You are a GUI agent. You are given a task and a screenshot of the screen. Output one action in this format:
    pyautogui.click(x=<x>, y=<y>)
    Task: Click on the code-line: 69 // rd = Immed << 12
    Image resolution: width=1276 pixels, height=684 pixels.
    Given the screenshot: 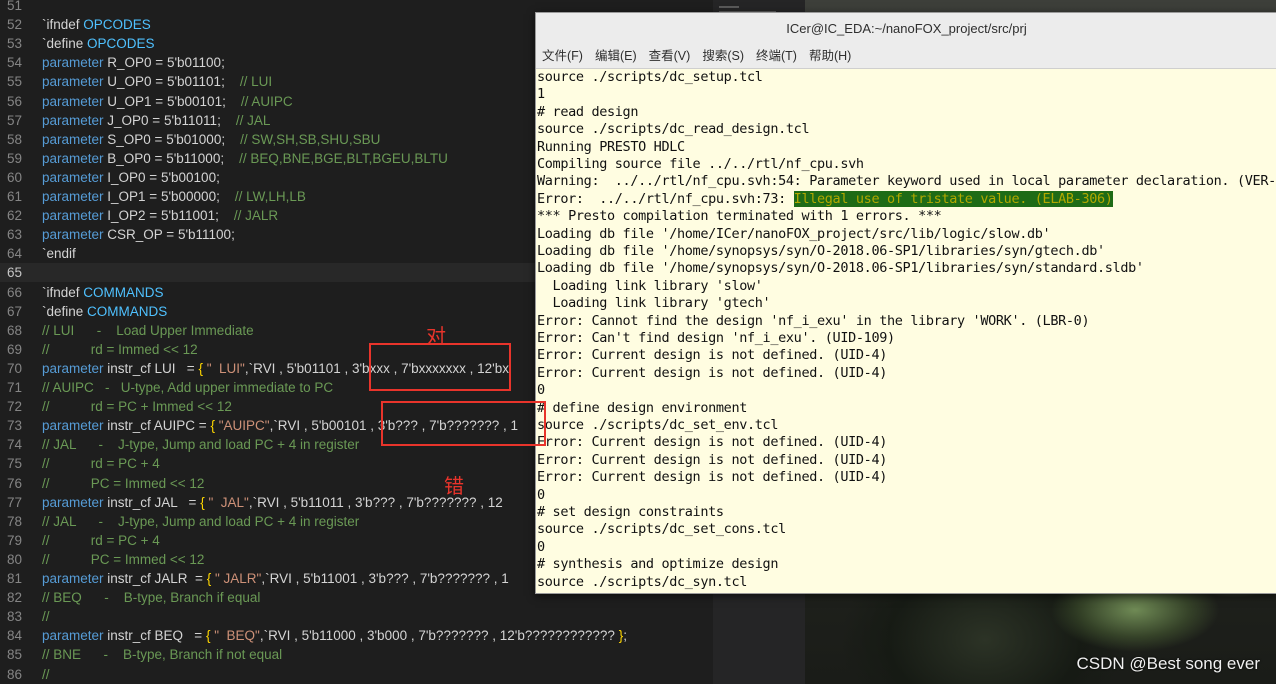 What is the action you would take?
    pyautogui.click(x=99, y=349)
    